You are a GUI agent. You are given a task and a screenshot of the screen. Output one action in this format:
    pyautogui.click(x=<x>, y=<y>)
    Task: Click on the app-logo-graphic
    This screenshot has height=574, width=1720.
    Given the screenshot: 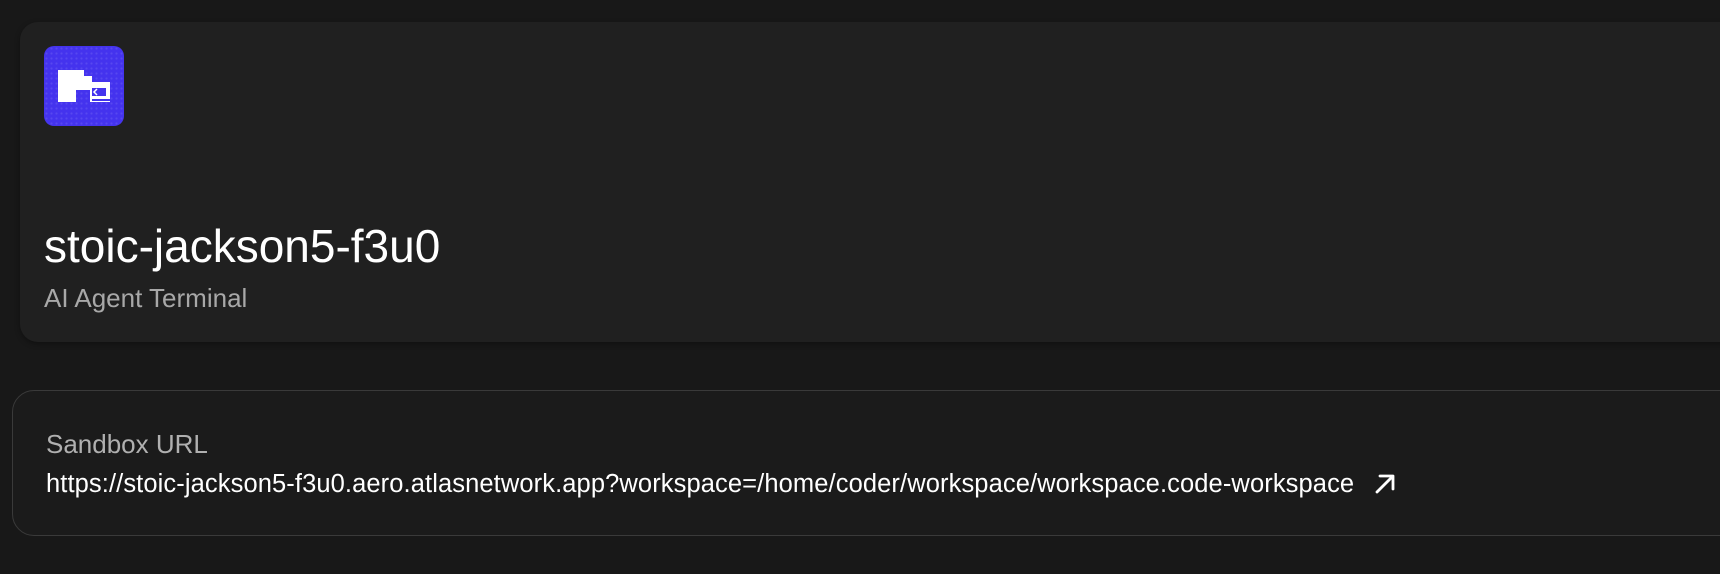 What is the action you would take?
    pyautogui.click(x=84, y=86)
    